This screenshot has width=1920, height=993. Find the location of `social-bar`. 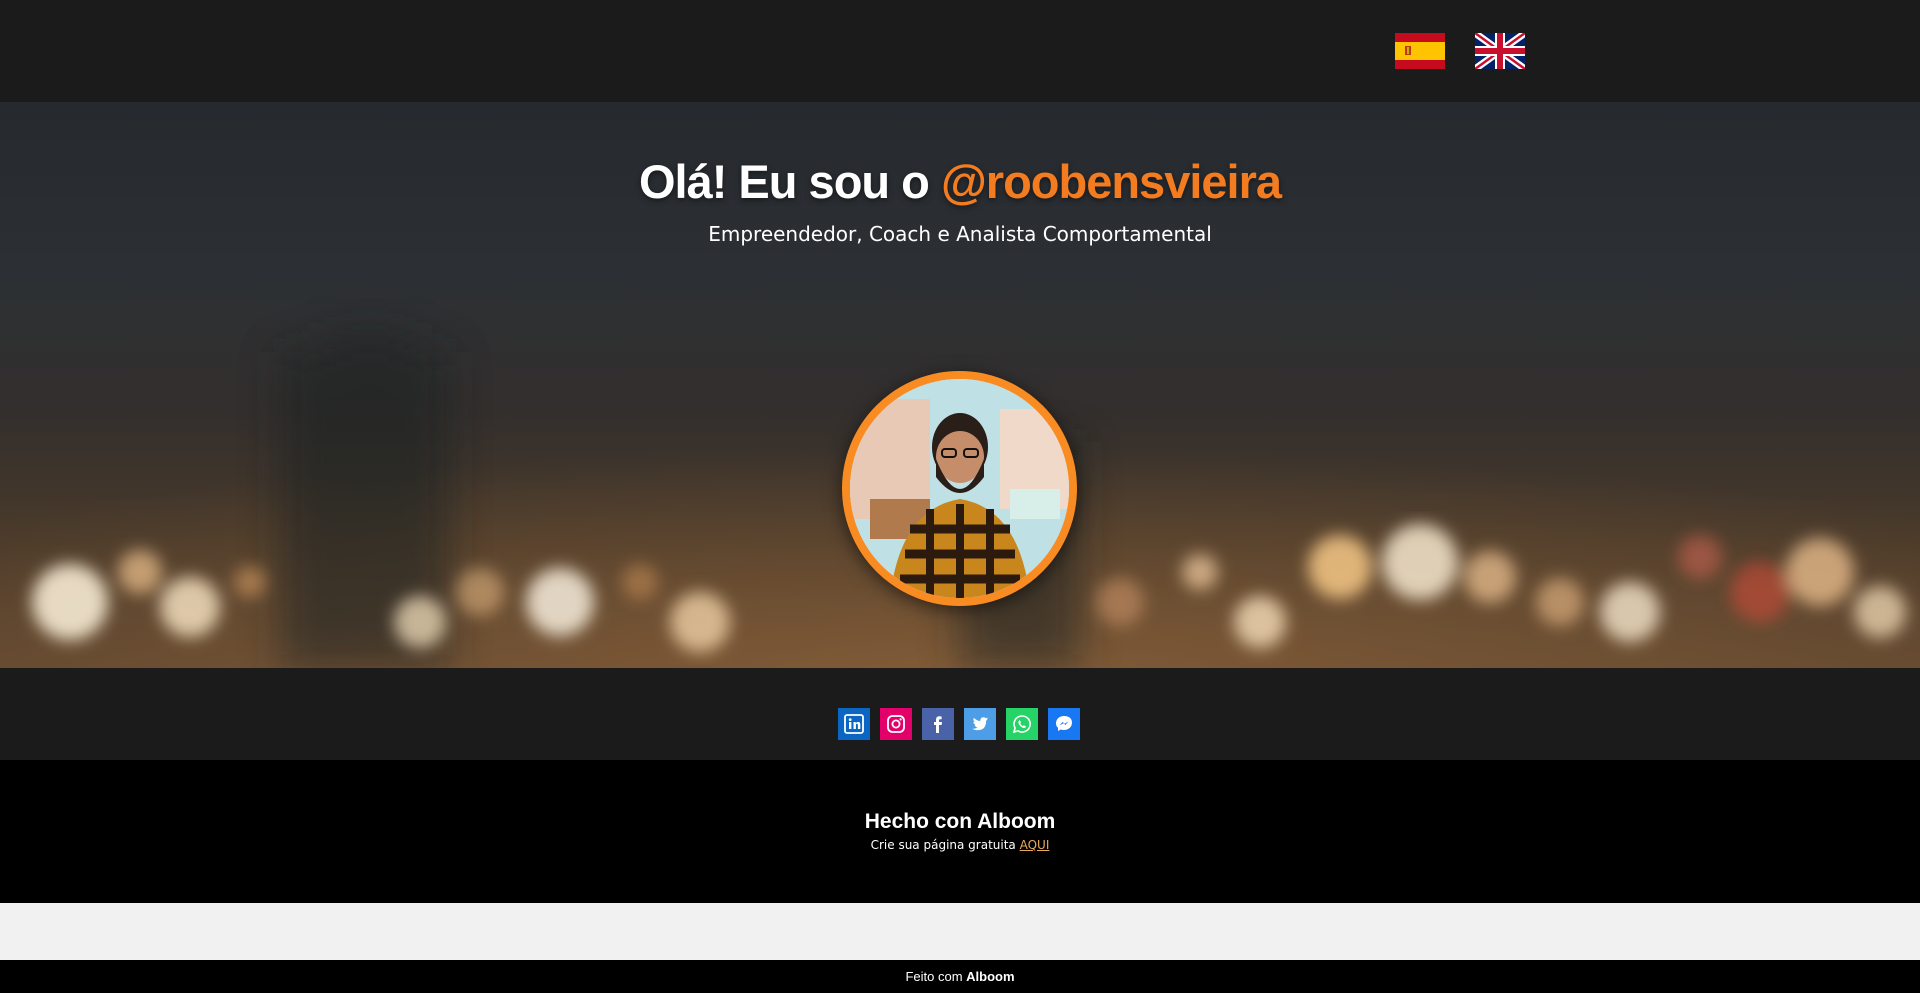

social-bar is located at coordinates (960, 714).